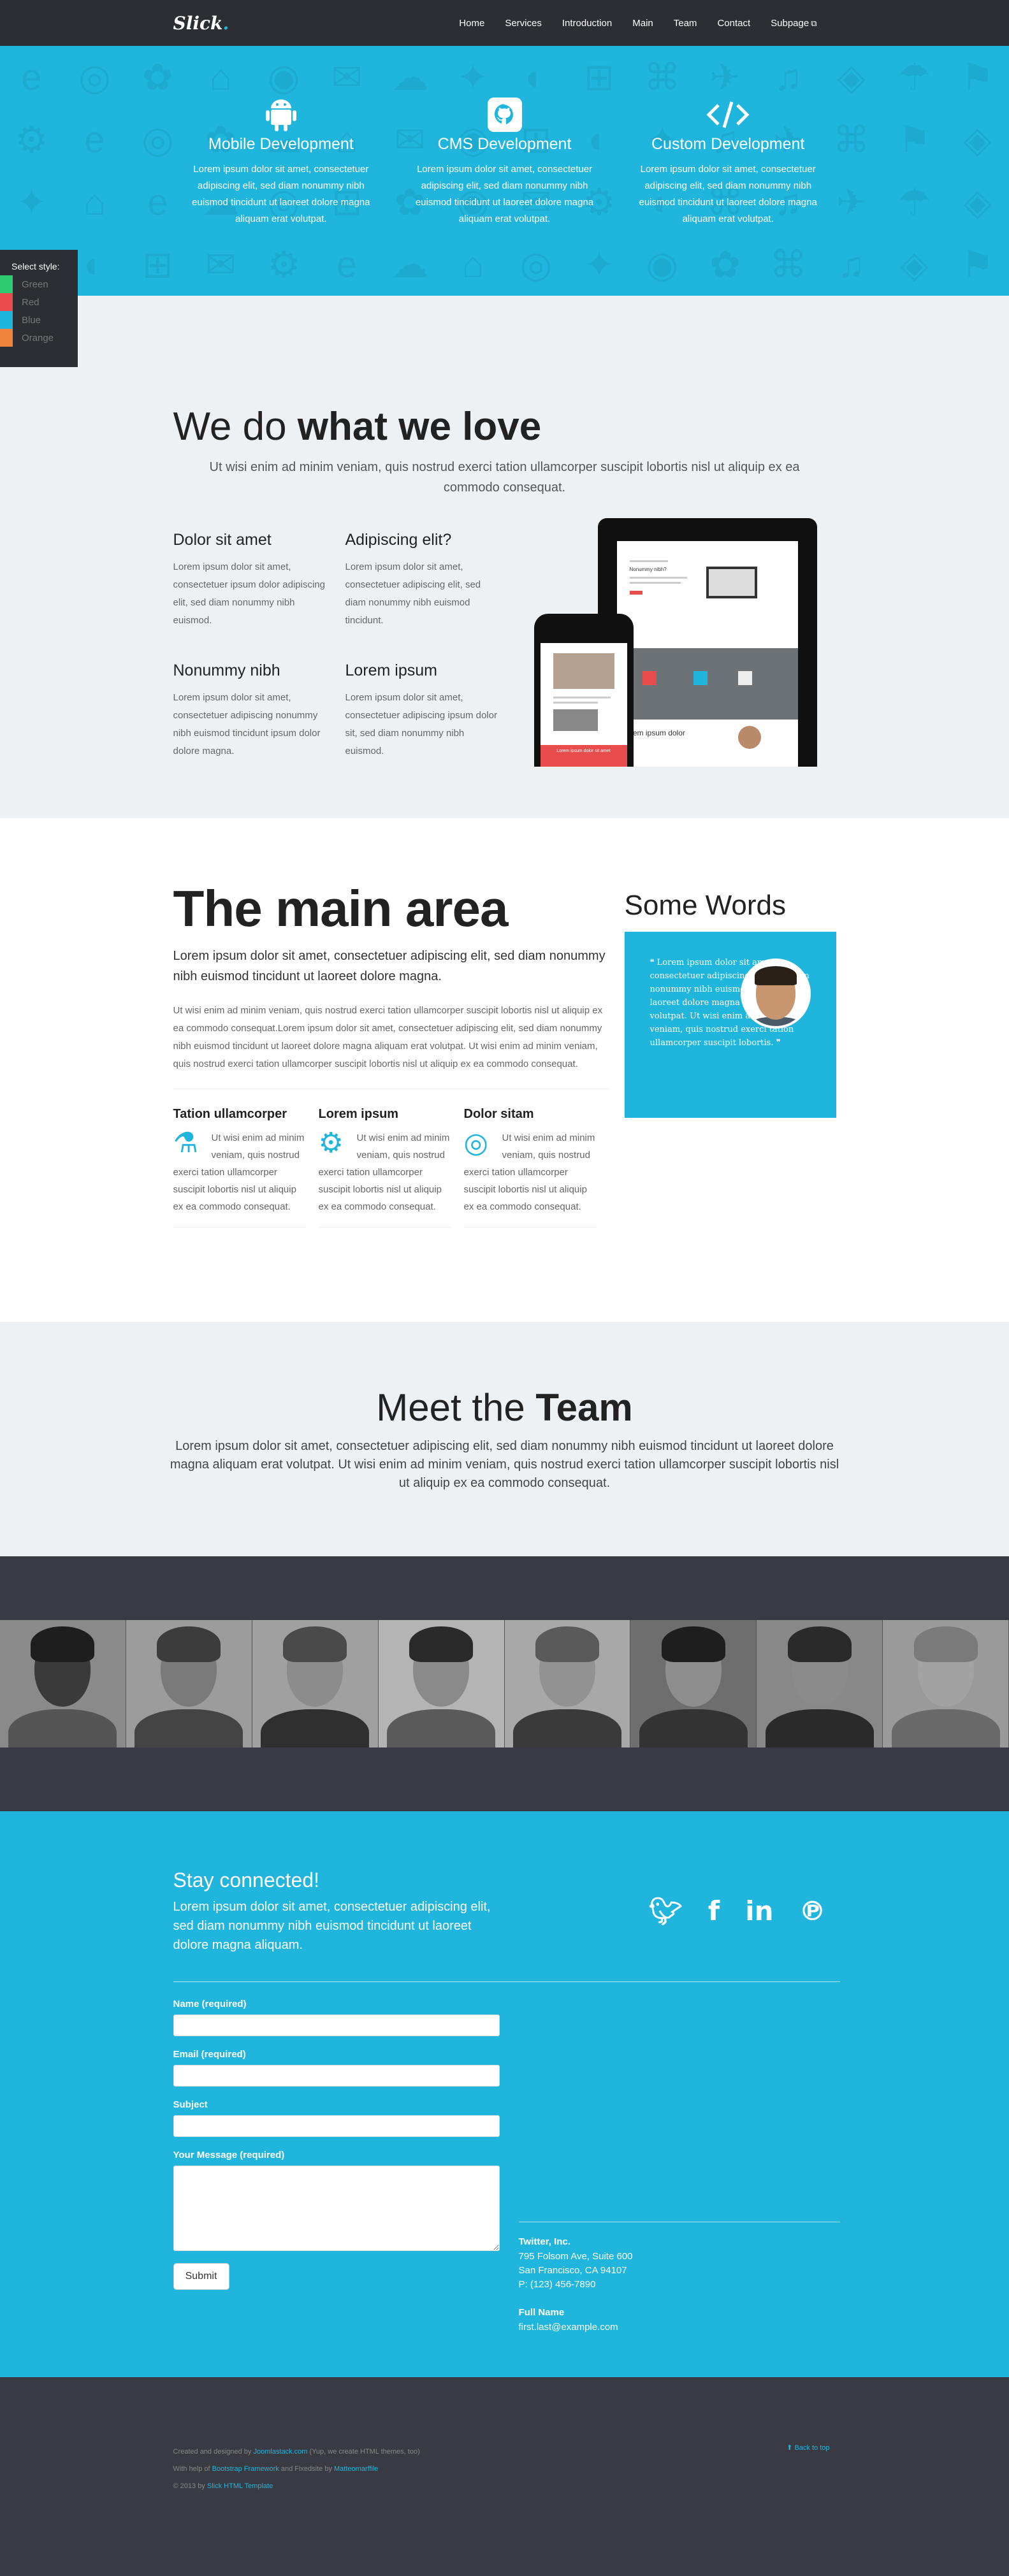 The width and height of the screenshot is (1009, 2576). I want to click on subject-field, so click(336, 2126).